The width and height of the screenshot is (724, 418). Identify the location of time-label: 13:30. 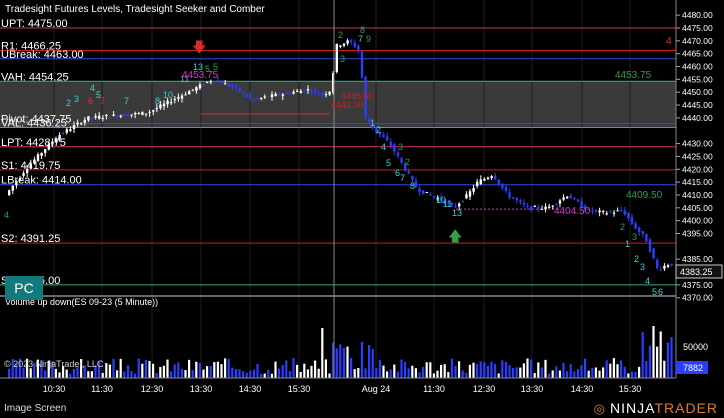
(201, 389).